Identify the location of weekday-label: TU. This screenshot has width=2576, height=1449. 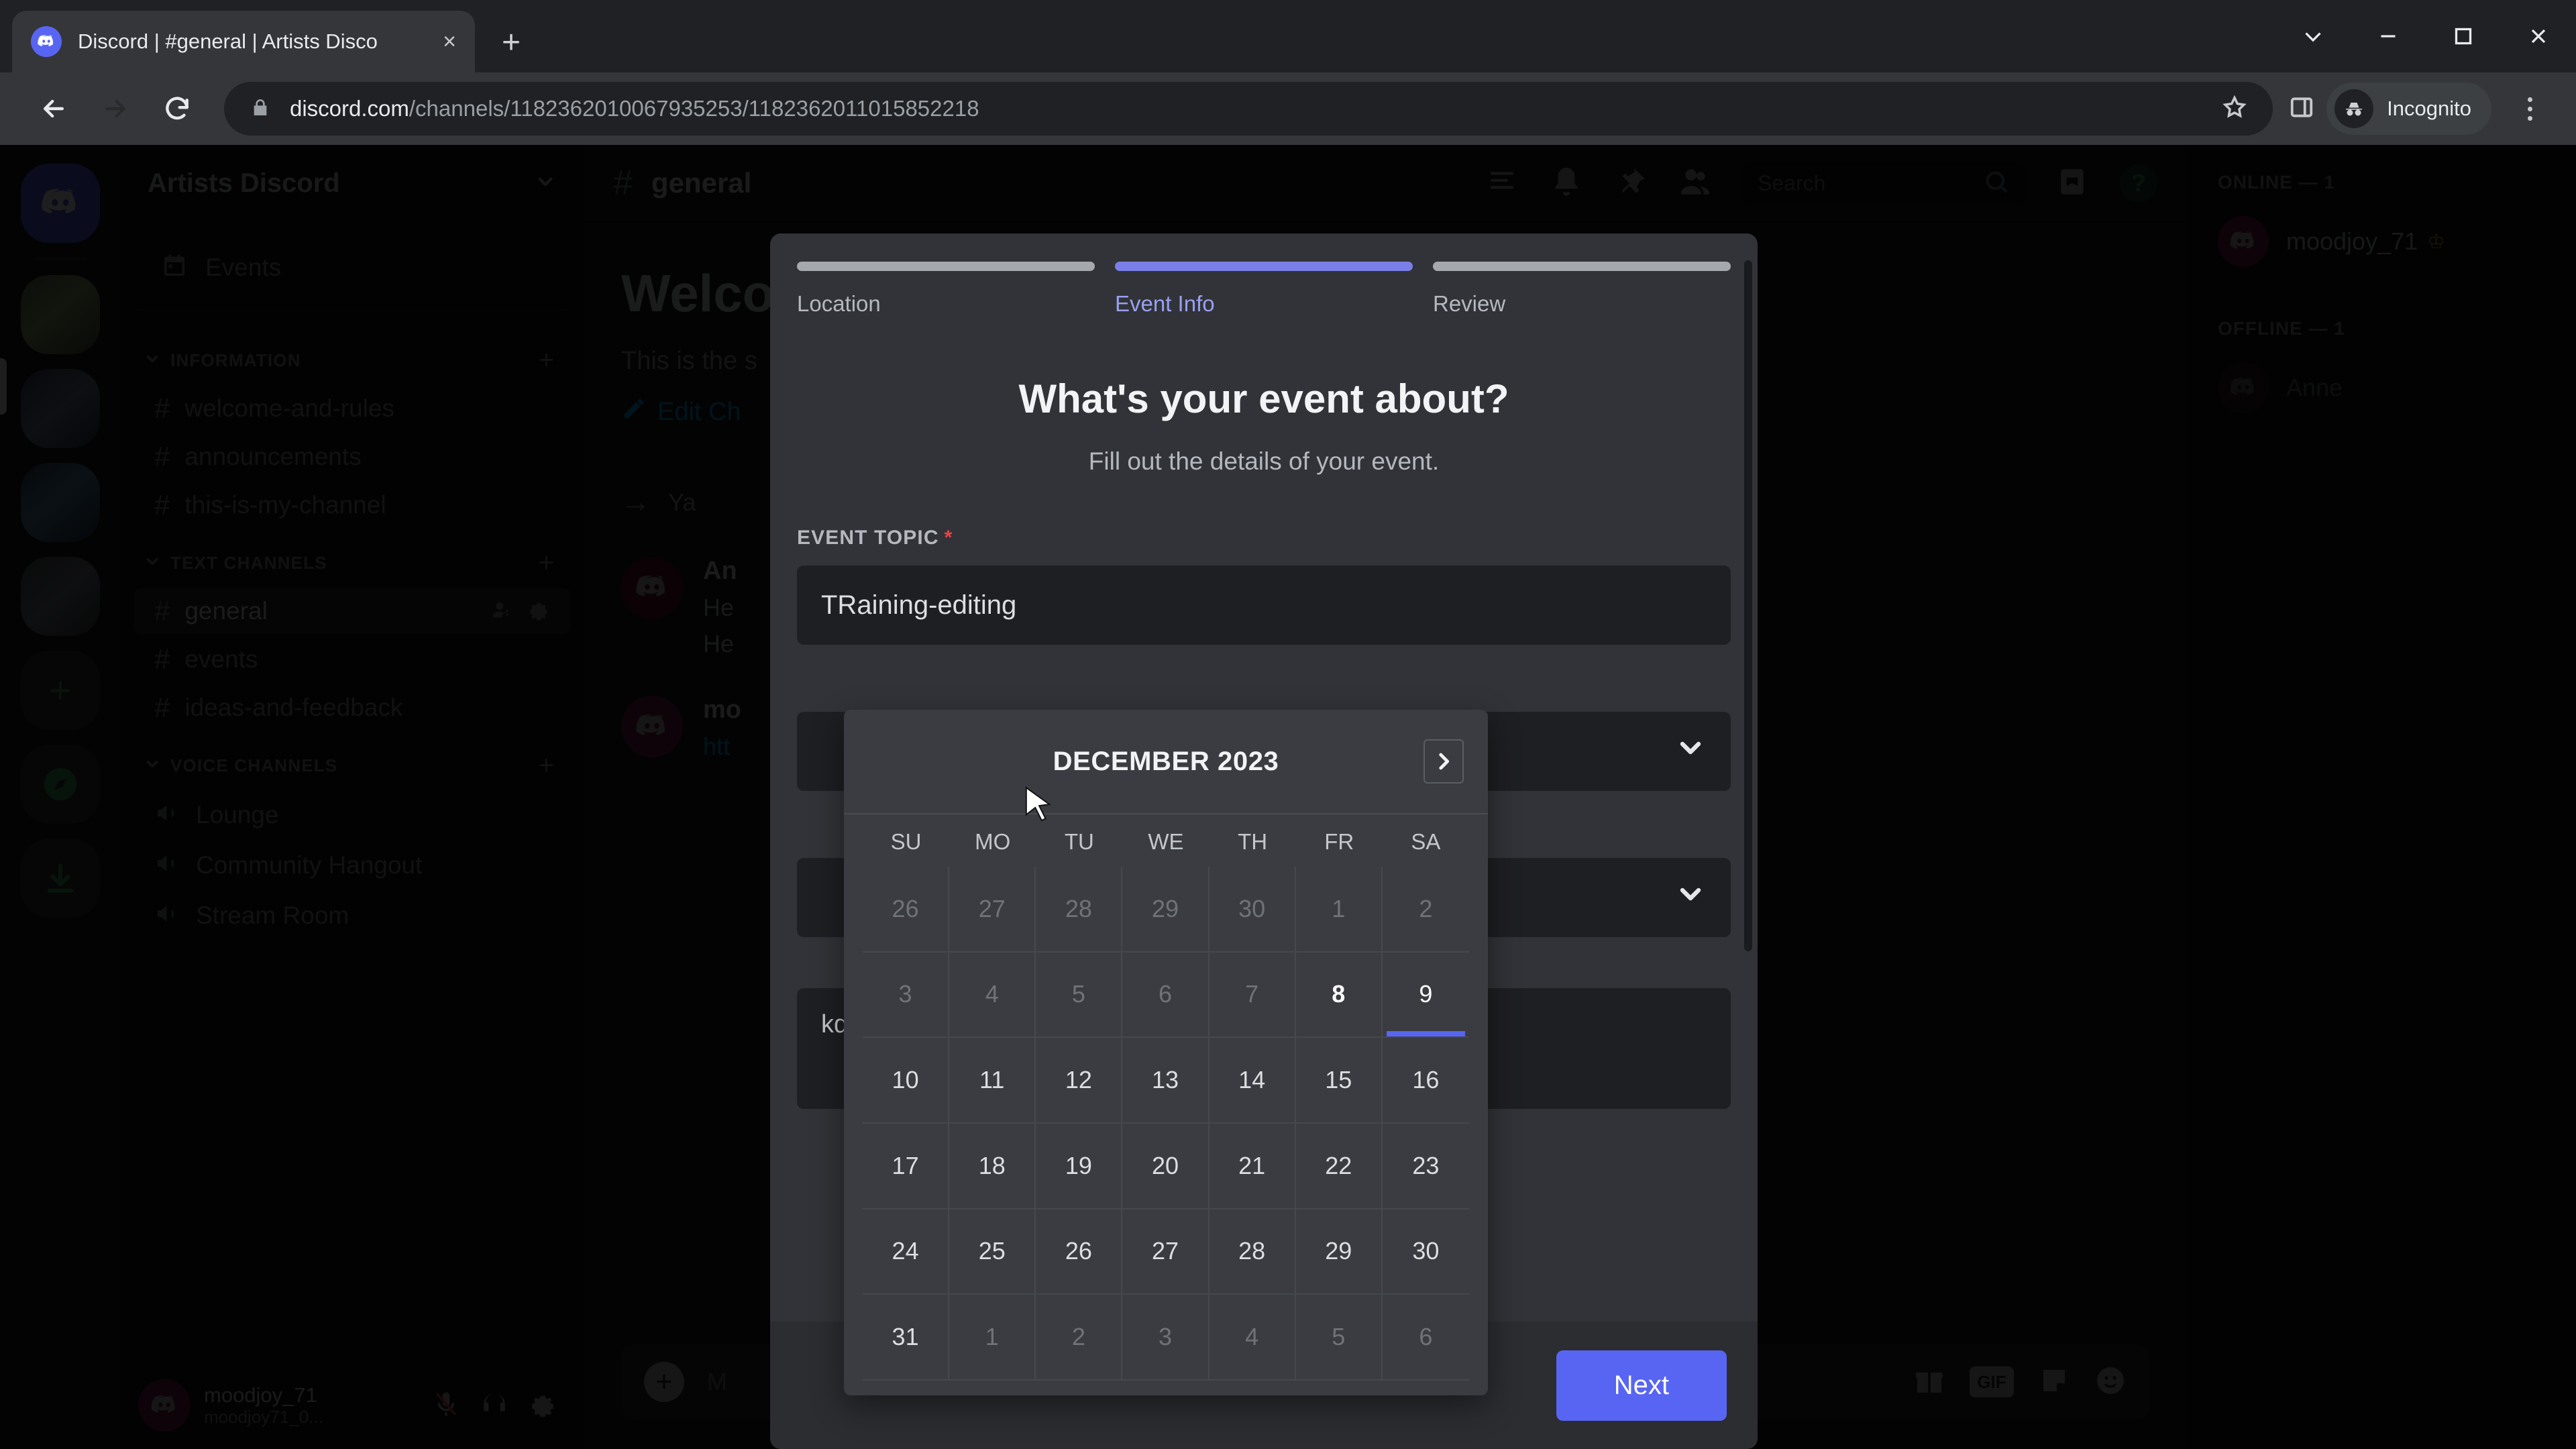
(1079, 841).